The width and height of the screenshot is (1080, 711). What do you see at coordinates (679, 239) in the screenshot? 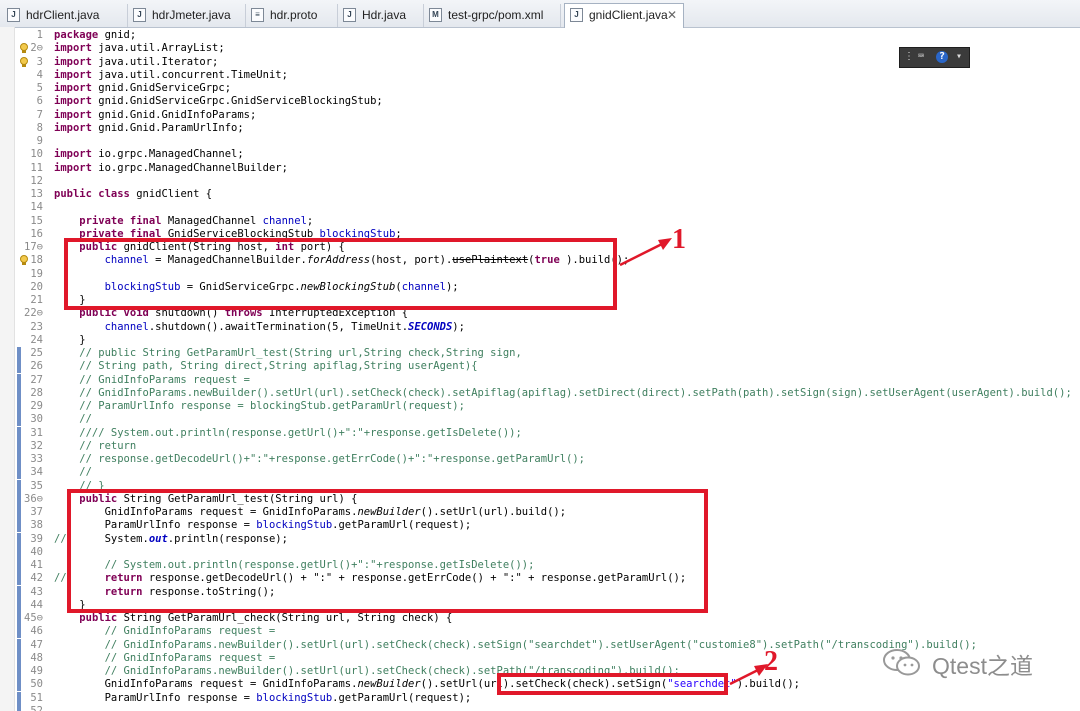
I see `annotation-label-1: 1` at bounding box center [679, 239].